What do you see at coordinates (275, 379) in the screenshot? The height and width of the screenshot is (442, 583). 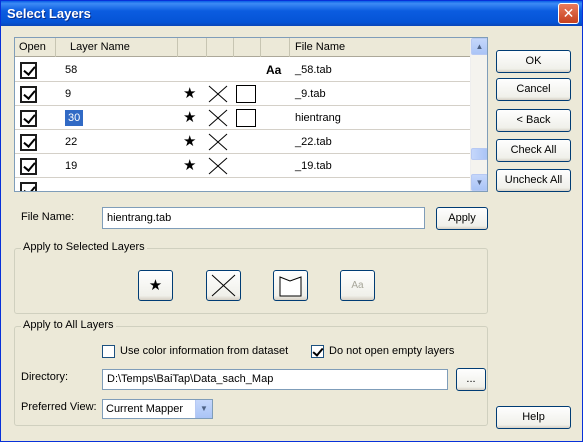 I see `directory-input: D:\Temps\BaiTap\Data_sach_Map` at bounding box center [275, 379].